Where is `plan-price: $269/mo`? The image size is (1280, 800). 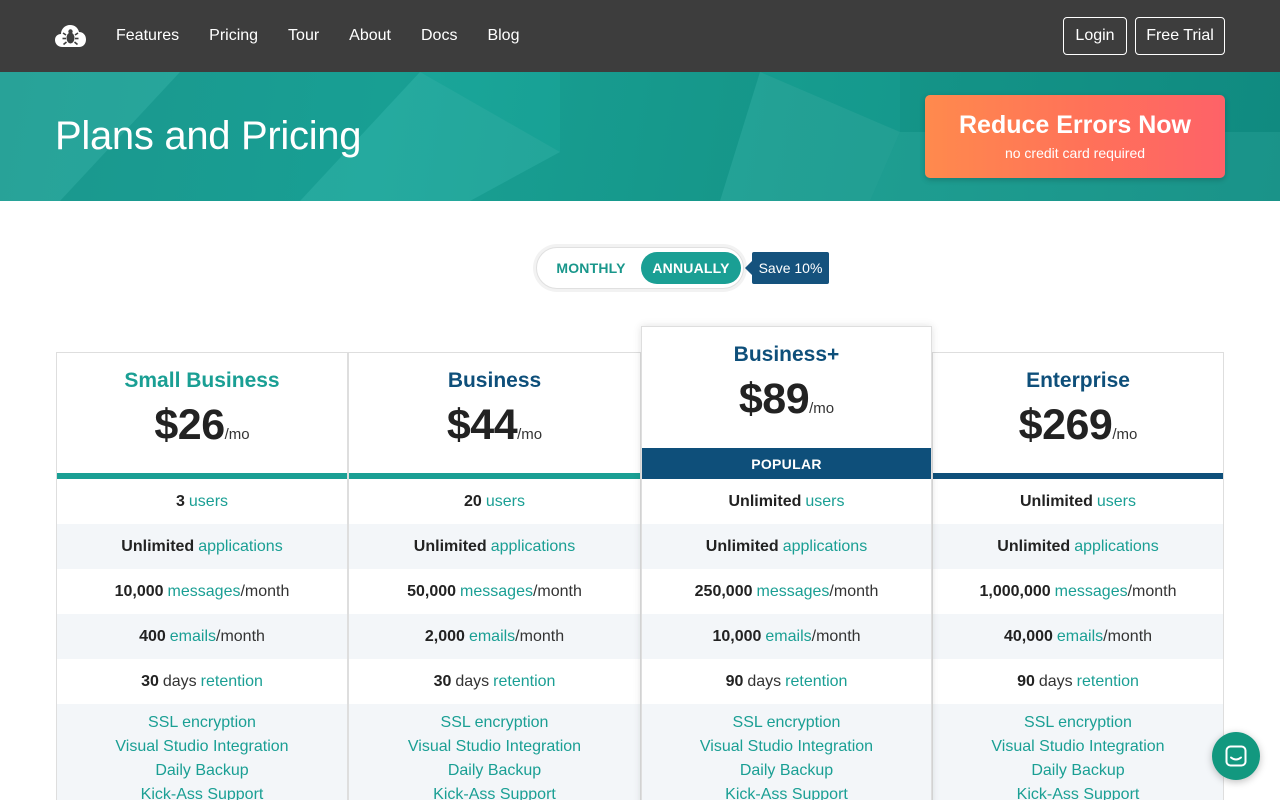
plan-price: $269/mo is located at coordinates (1078, 425).